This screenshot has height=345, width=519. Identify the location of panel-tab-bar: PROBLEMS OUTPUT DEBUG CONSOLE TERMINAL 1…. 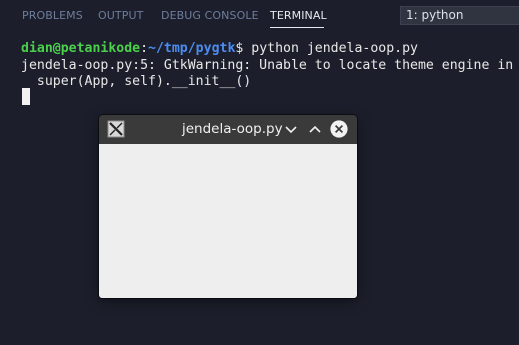
(259, 16).